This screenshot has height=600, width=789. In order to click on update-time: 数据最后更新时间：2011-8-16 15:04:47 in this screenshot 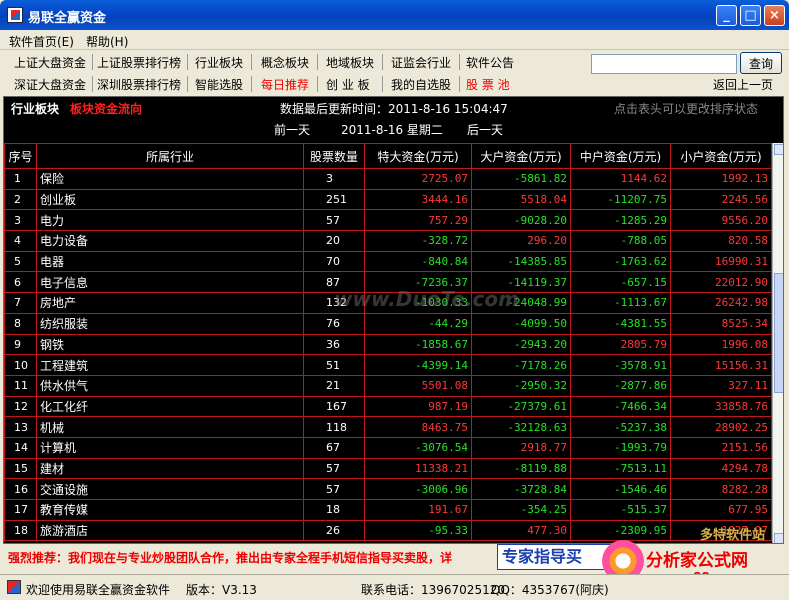, I will do `click(394, 109)`.